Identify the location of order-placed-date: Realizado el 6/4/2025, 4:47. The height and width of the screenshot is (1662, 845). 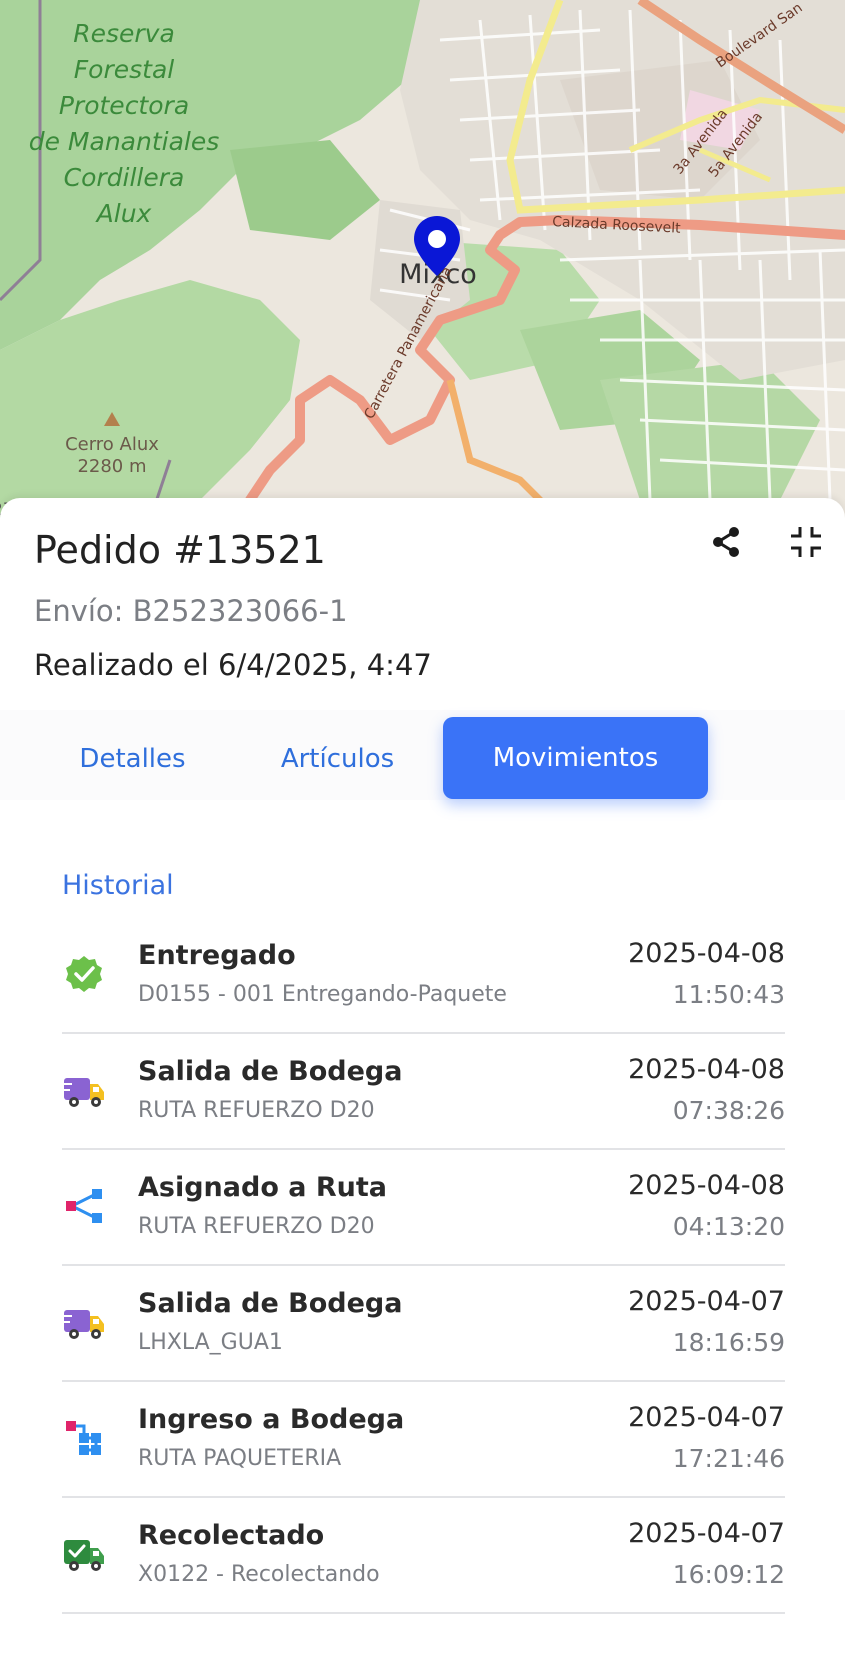
(233, 665).